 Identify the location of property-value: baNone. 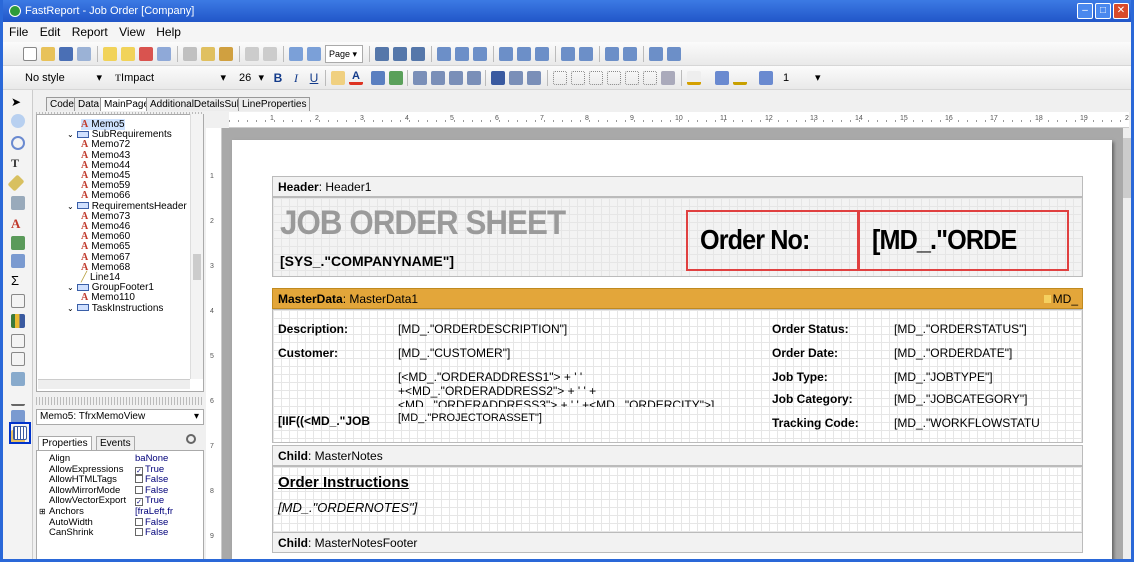
(151, 458).